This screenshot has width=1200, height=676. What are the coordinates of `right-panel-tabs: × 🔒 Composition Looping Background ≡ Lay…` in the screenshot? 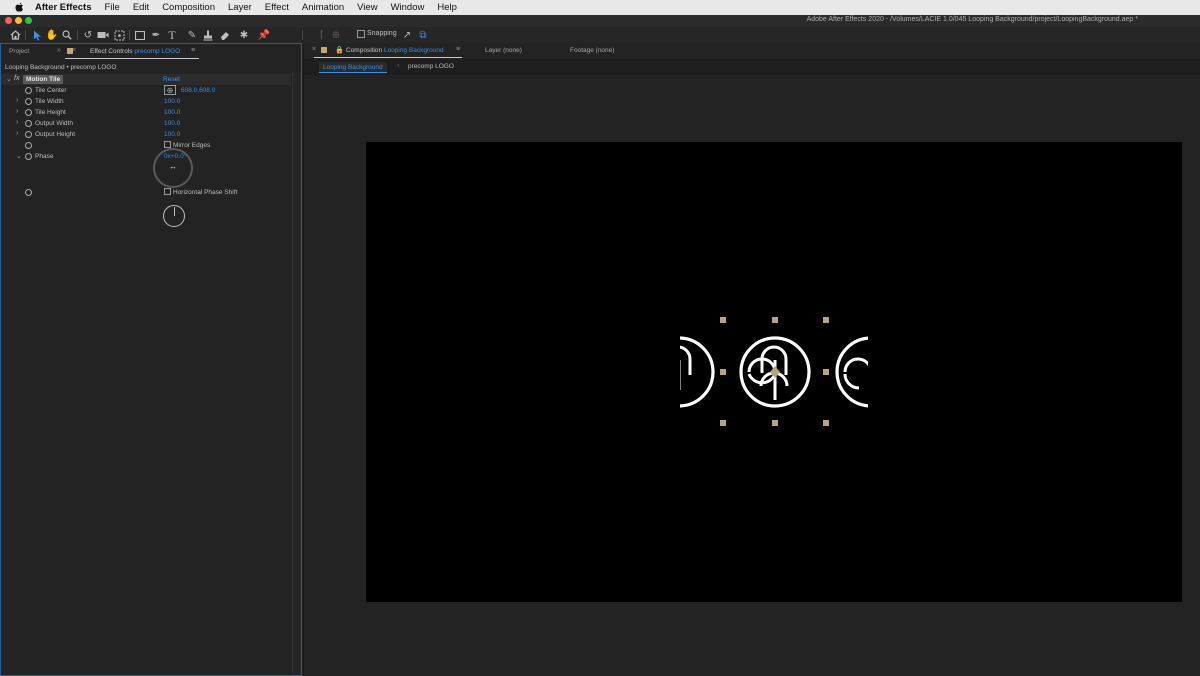 It's located at (752, 51).